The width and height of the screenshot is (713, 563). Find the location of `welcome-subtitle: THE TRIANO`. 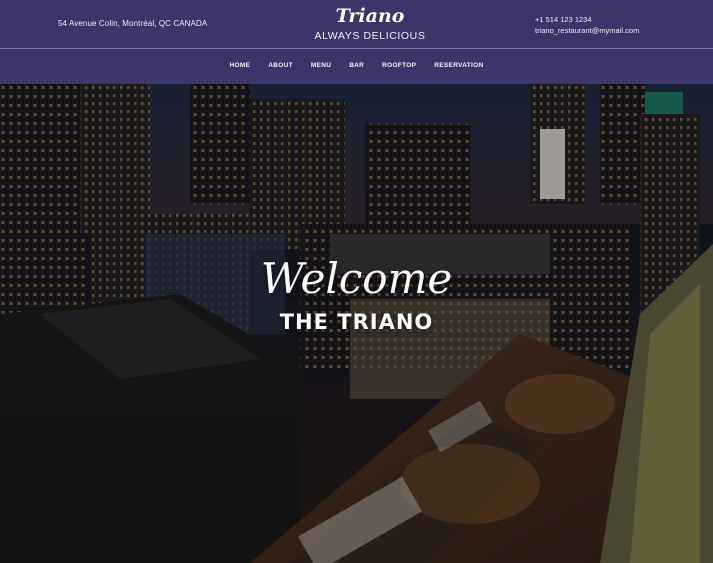

welcome-subtitle: THE TRIANO is located at coordinates (356, 322).